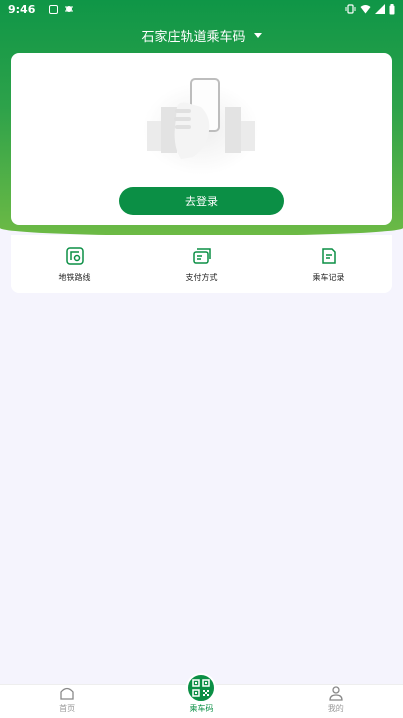  I want to click on tab-label: 乘车码, so click(201, 708).